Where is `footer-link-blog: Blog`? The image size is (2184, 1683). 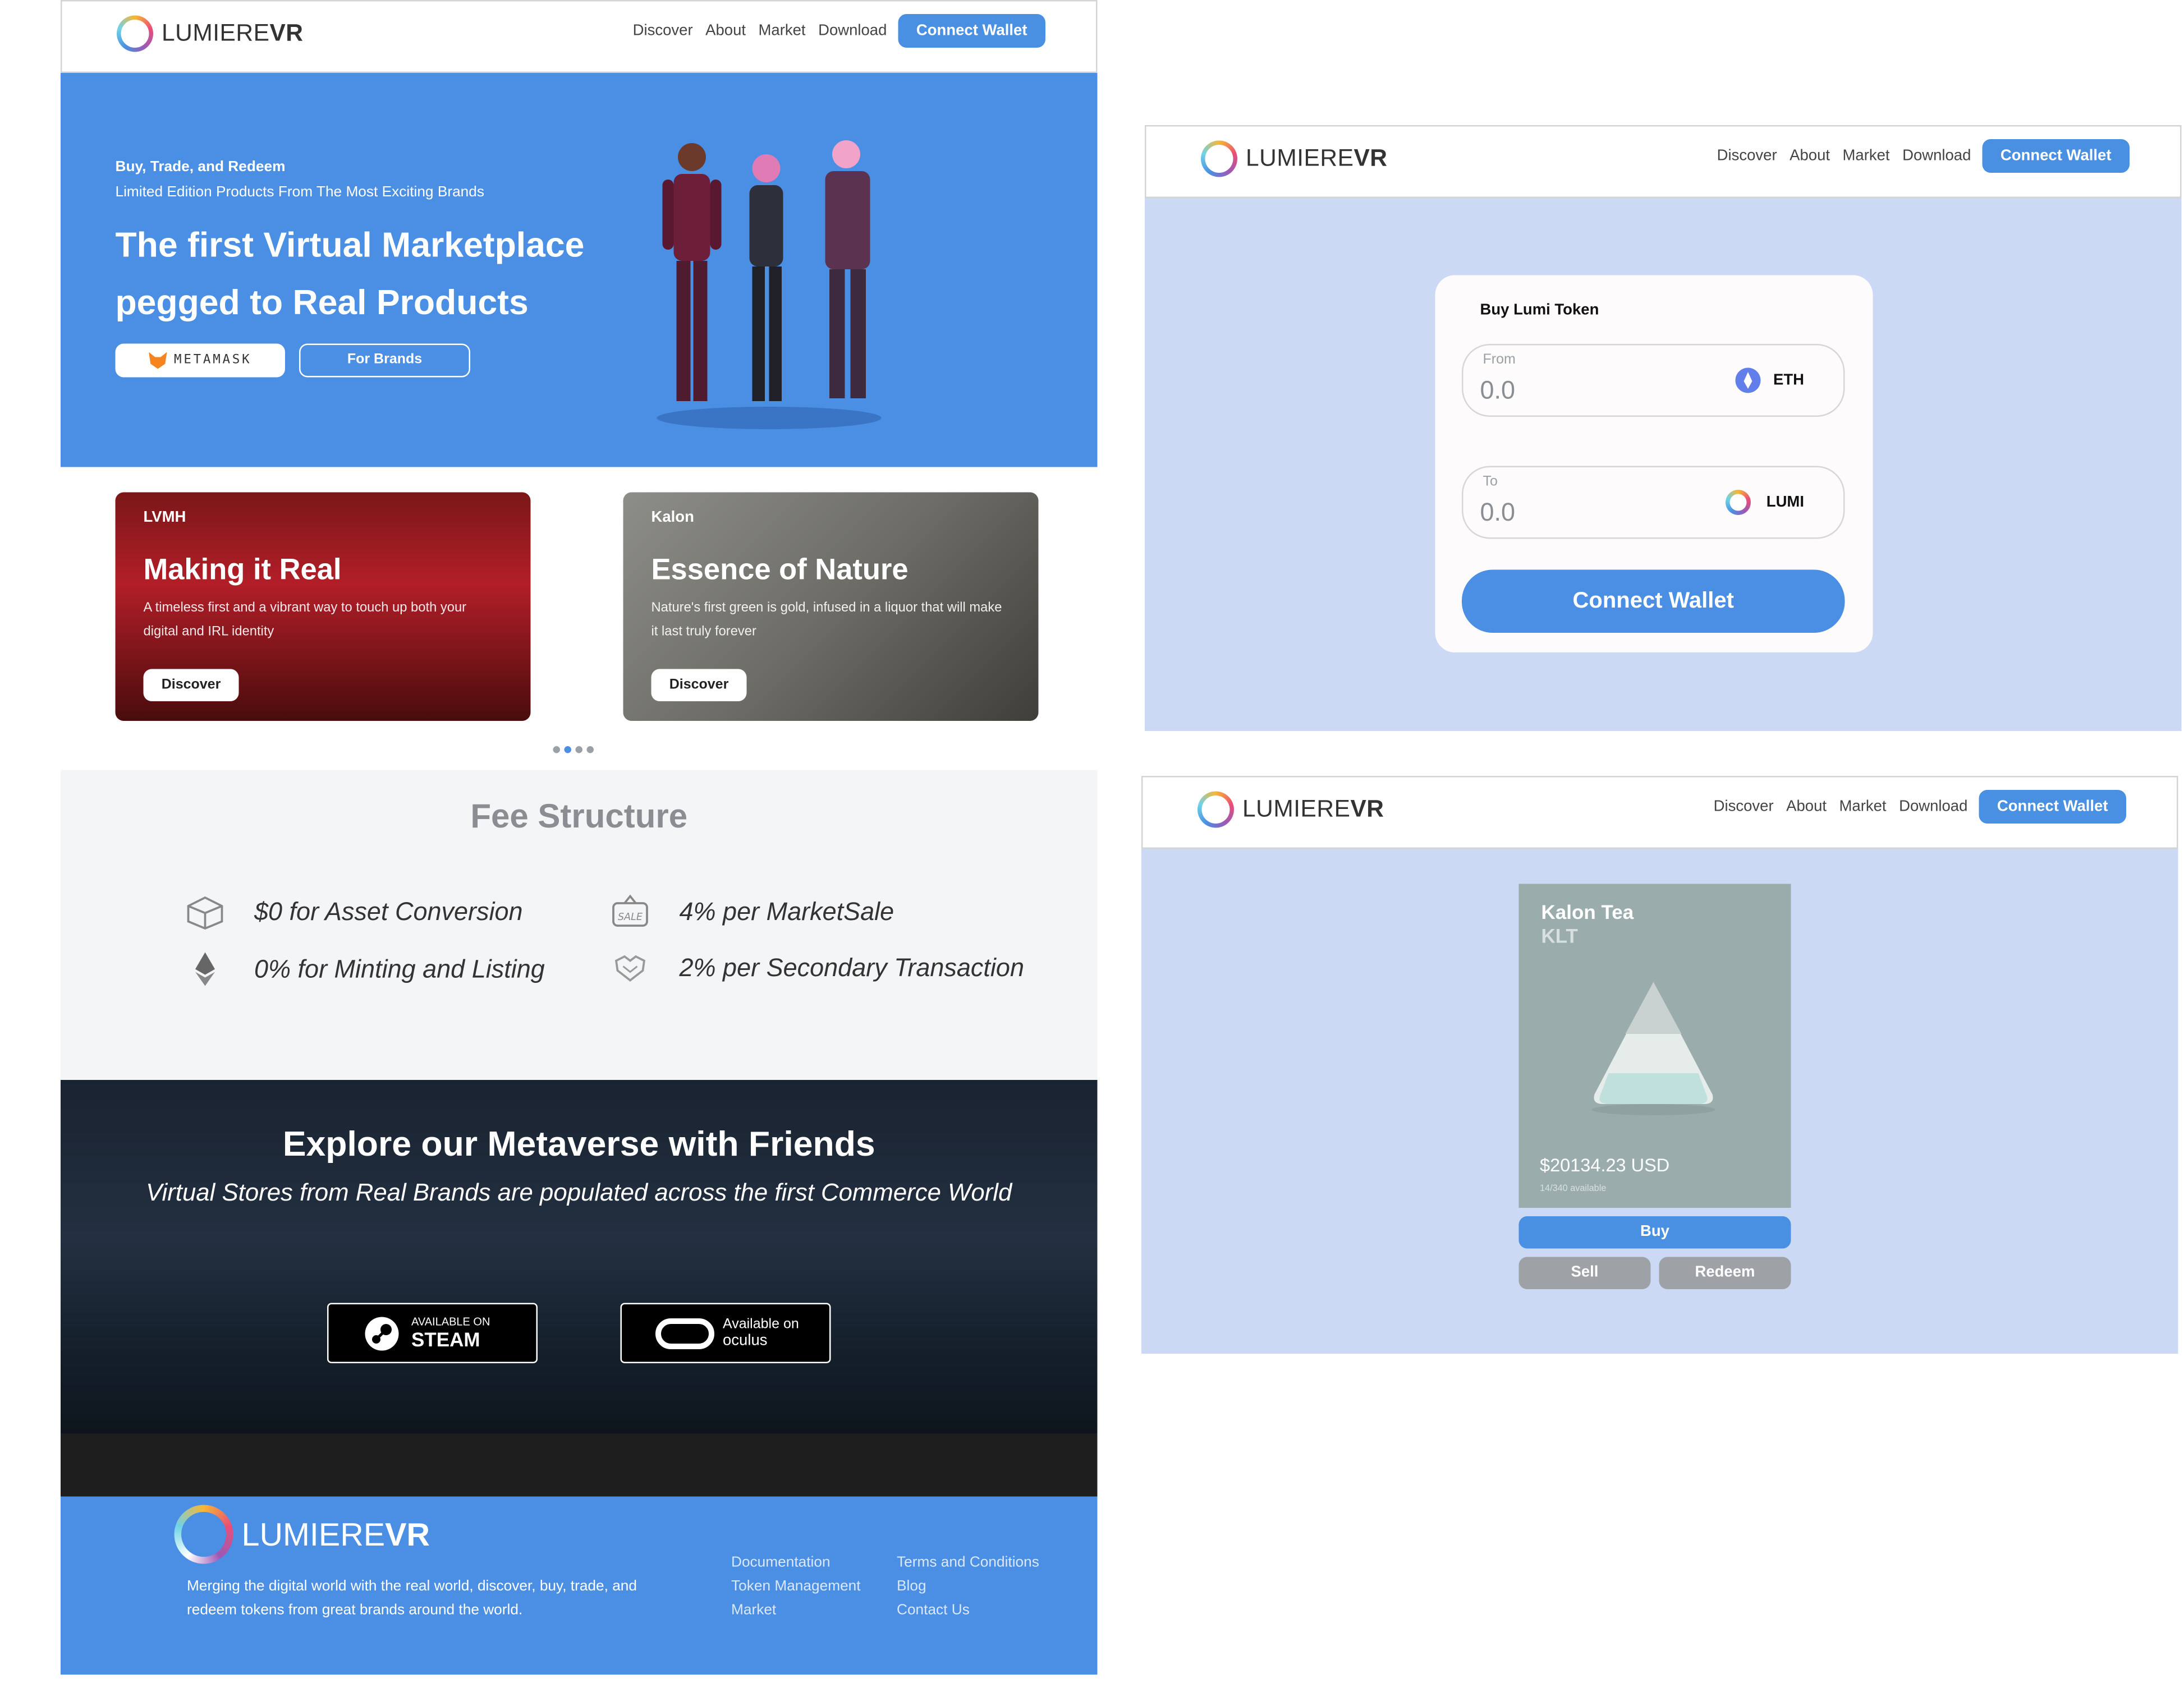 footer-link-blog: Blog is located at coordinates (968, 1587).